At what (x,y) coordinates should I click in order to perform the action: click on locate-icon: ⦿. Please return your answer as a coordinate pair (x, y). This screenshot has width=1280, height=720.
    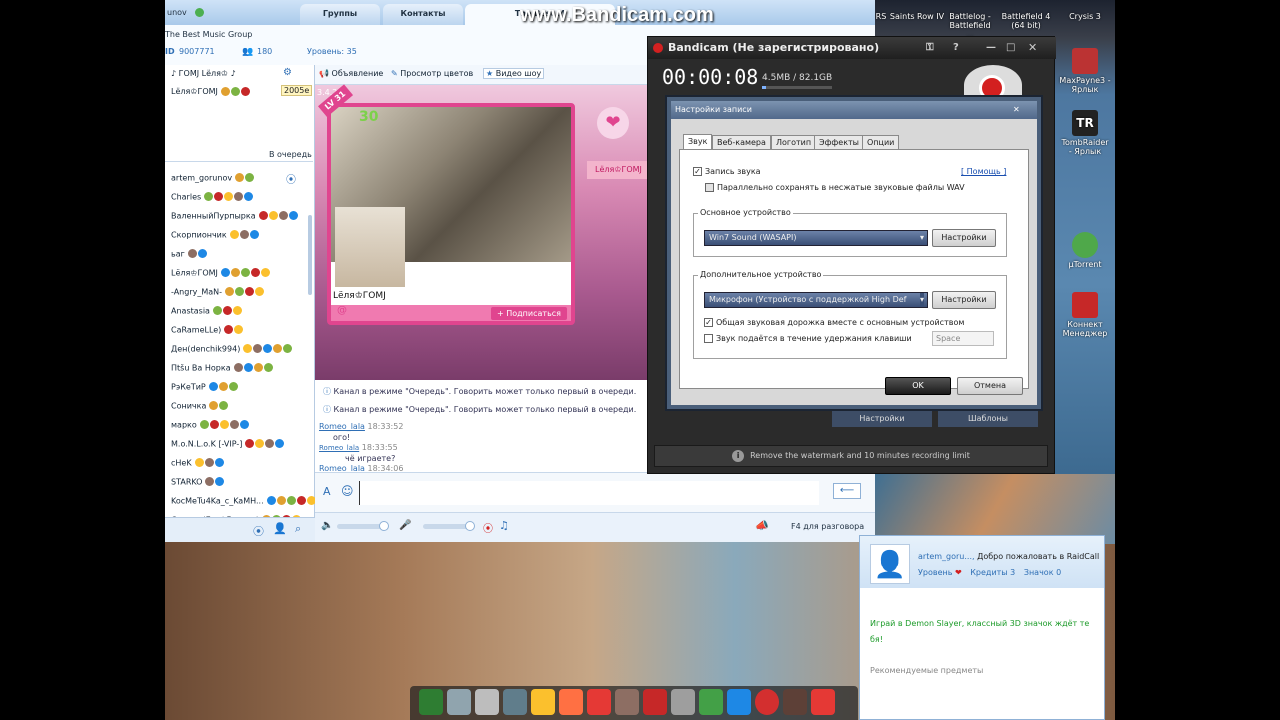
    Looking at the image, I should click on (258, 531).